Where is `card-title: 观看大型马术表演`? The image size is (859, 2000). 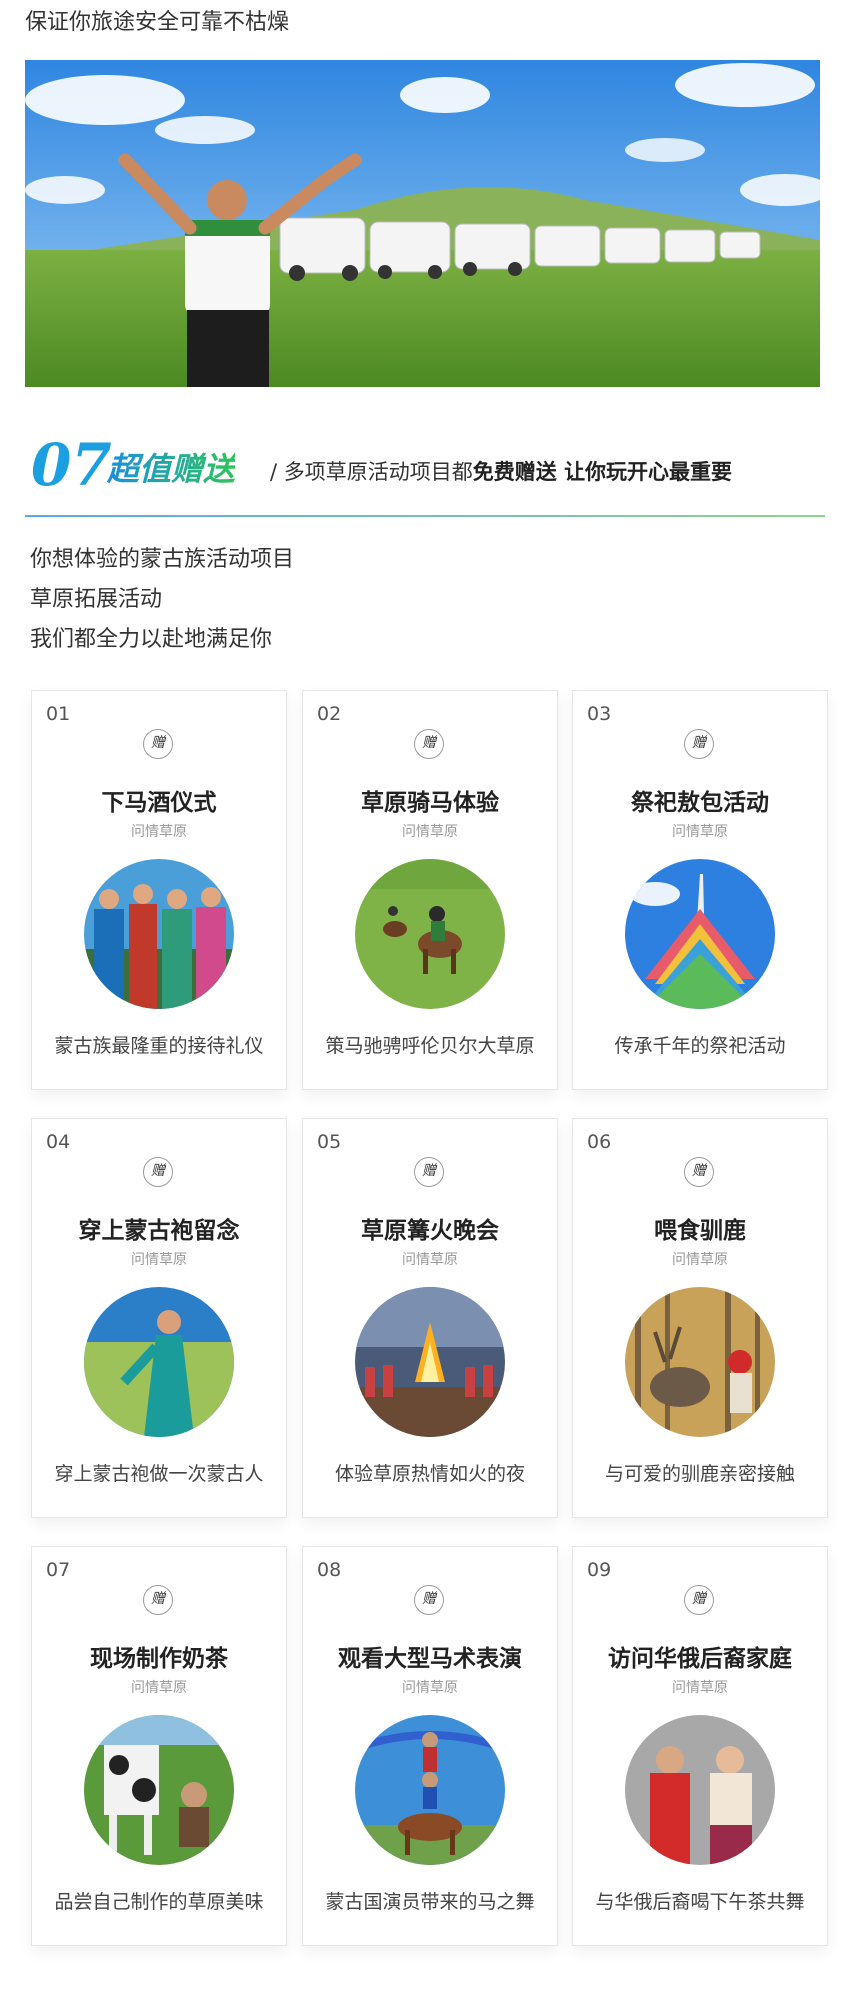
card-title: 观看大型马术表演 is located at coordinates (430, 1659).